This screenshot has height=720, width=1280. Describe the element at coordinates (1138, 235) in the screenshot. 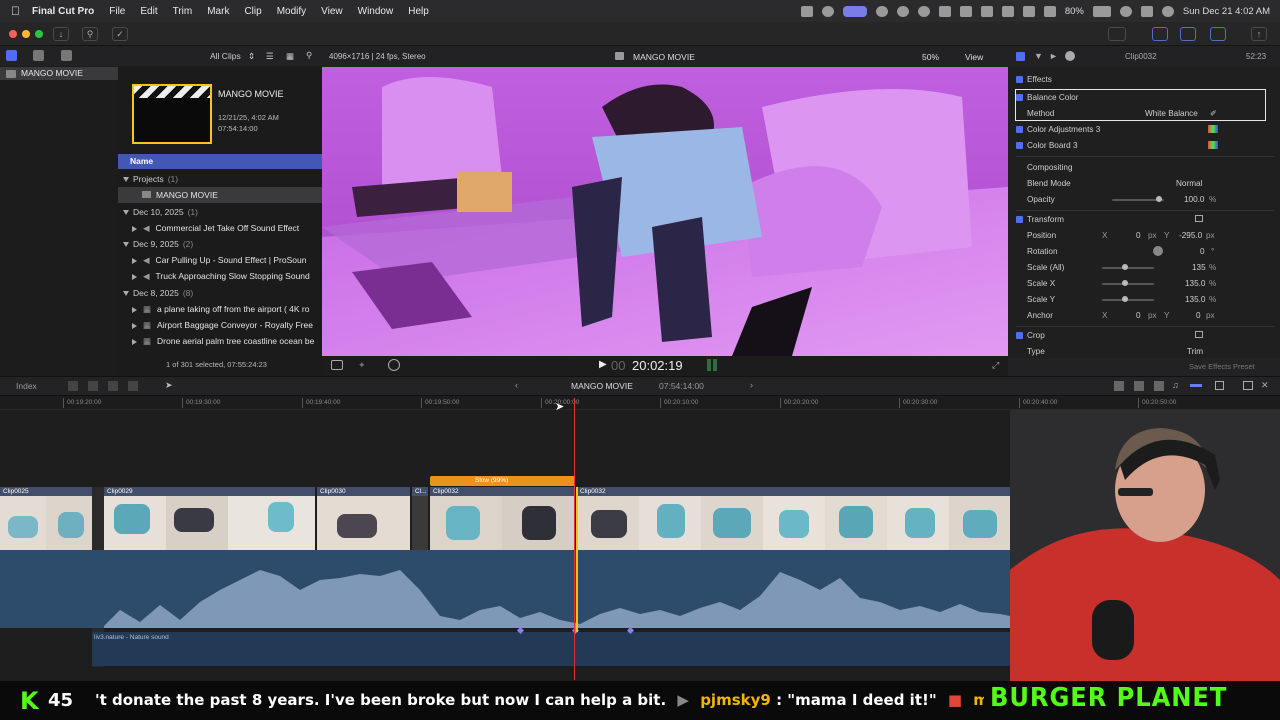

I see `position-x-value: 0` at that location.